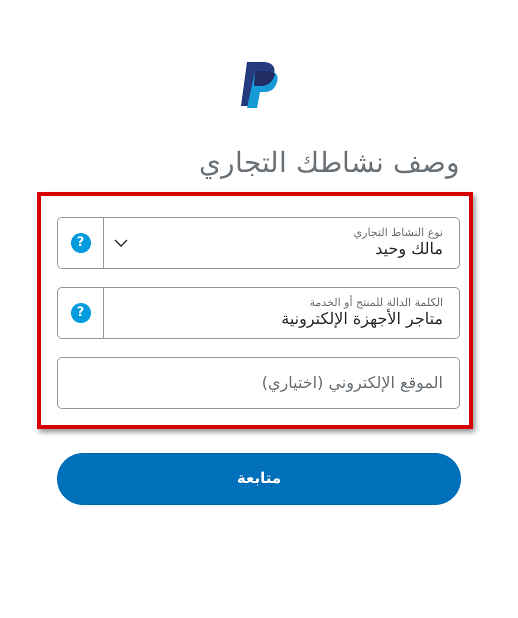 This screenshot has width=518, height=618. I want to click on chevron-down-icon, so click(121, 242).